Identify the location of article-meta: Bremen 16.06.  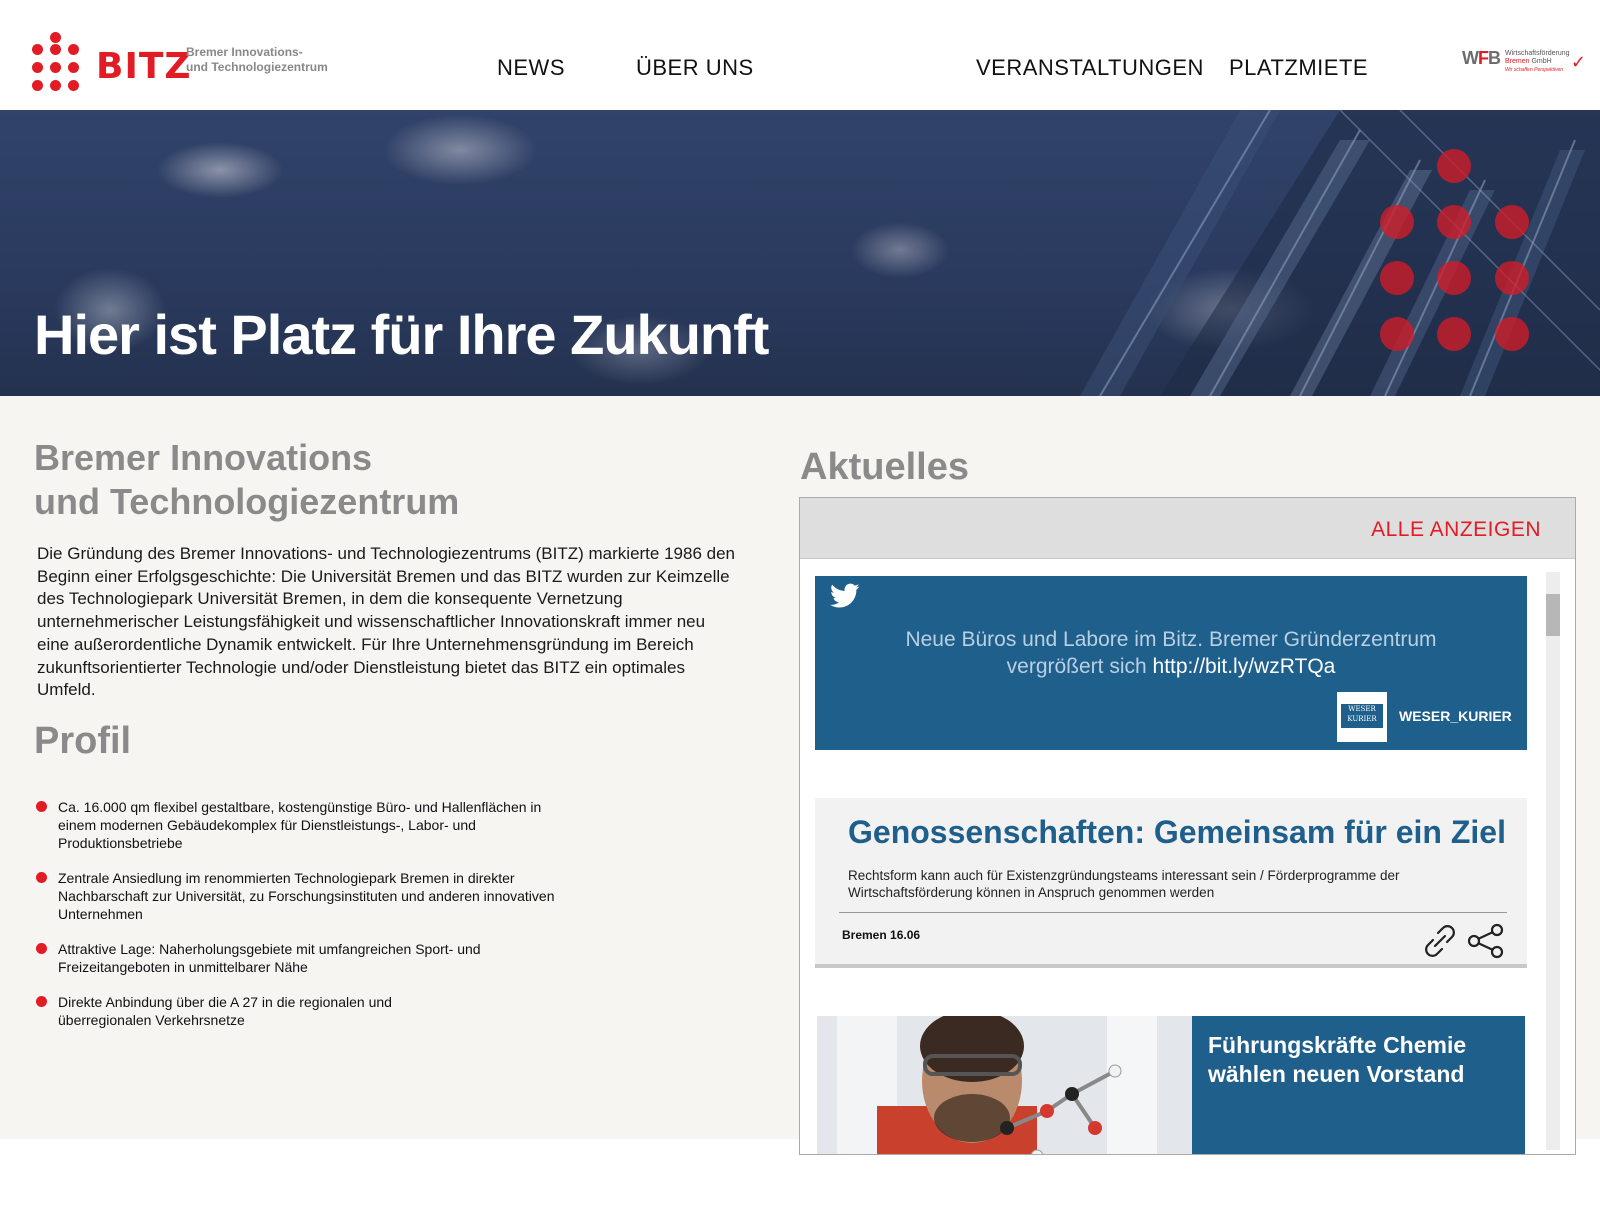
(881, 935).